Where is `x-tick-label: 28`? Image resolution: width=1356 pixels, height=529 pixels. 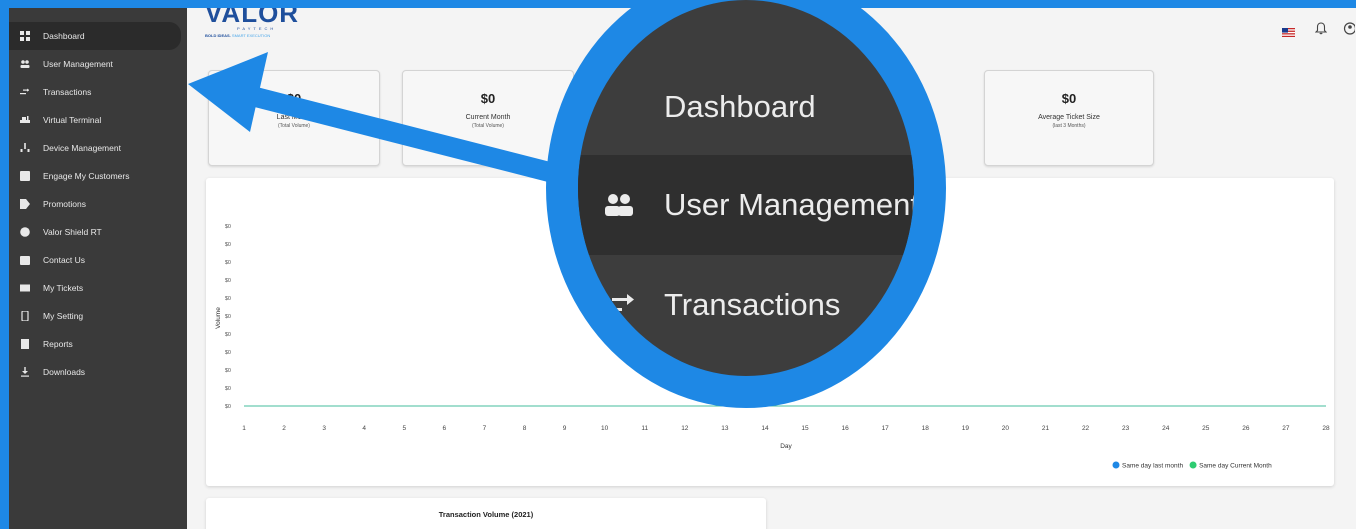 x-tick-label: 28 is located at coordinates (1326, 428).